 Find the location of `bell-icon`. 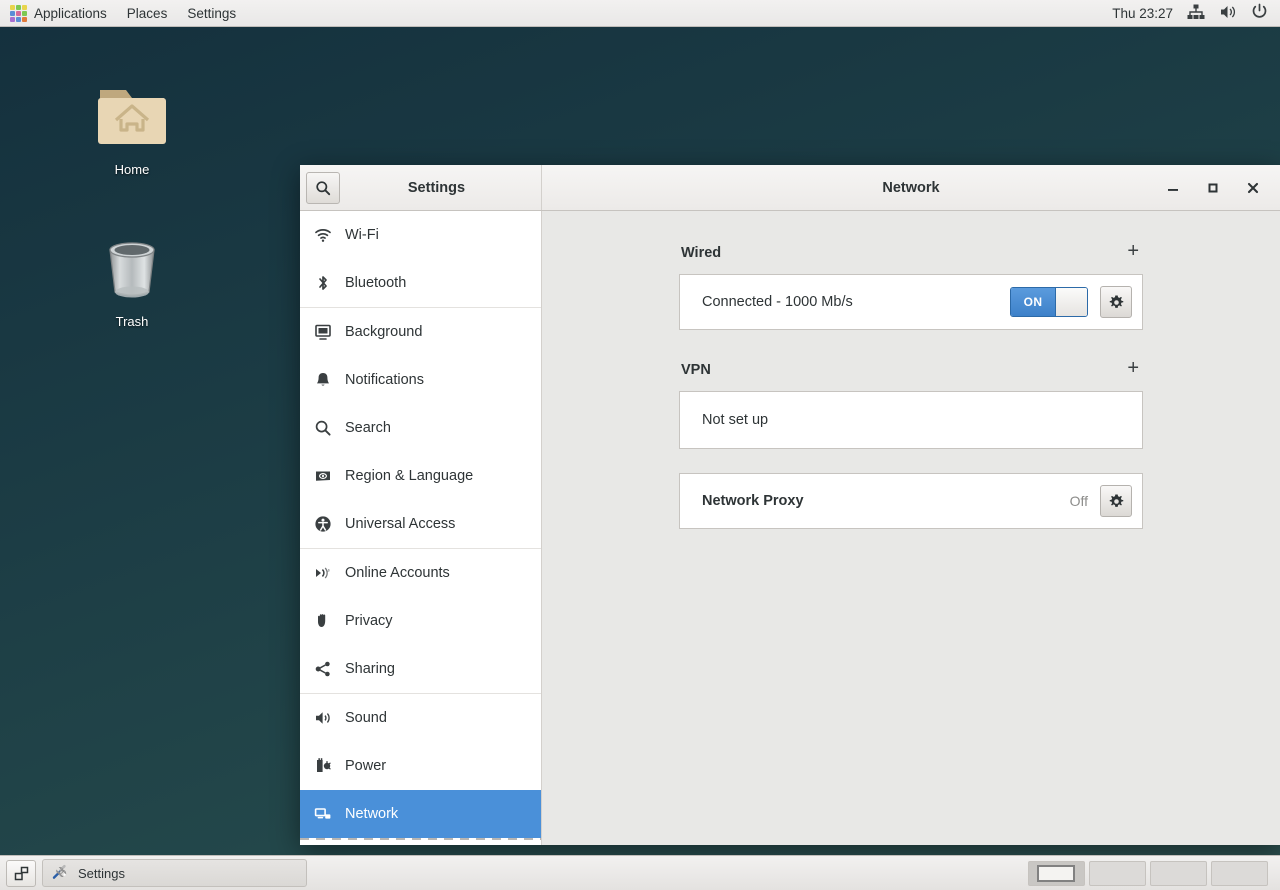

bell-icon is located at coordinates (323, 380).